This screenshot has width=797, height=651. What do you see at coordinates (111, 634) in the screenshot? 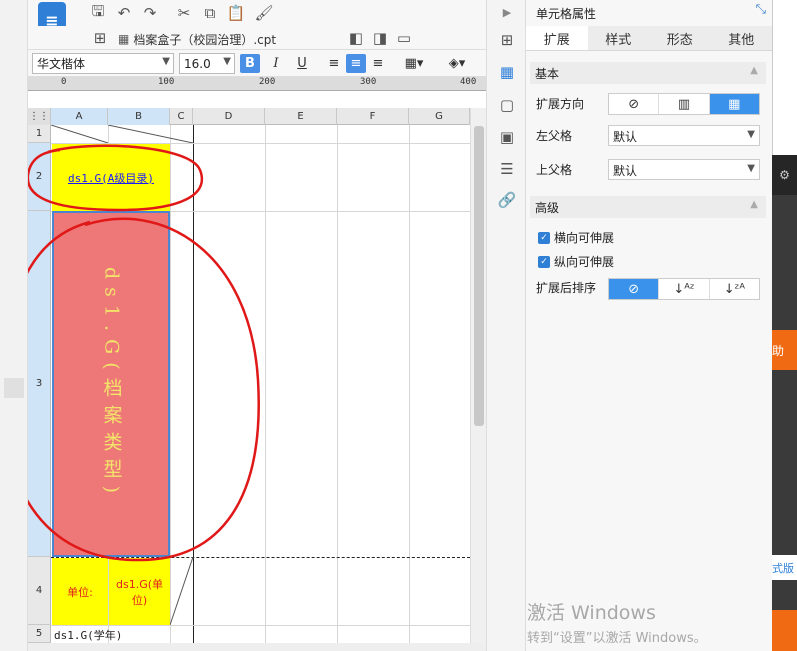
I see `cell-a5: ds1.G(学年)` at bounding box center [111, 634].